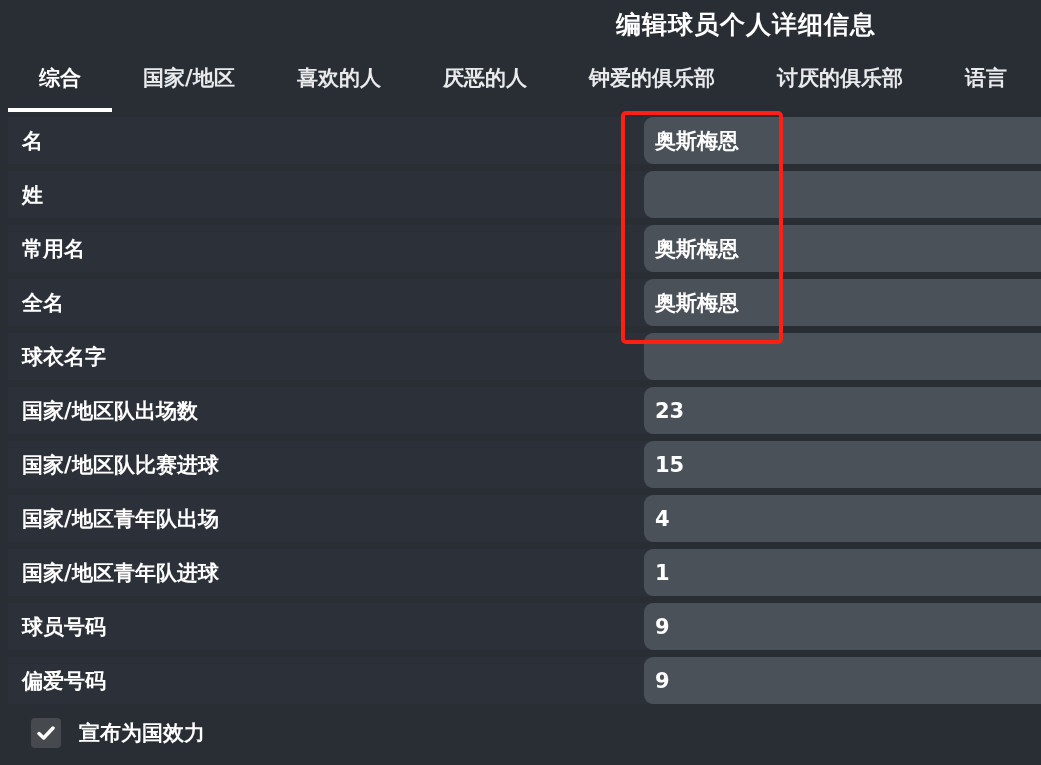 This screenshot has height=765, width=1041. Describe the element at coordinates (63, 626) in the screenshot. I see `field-label: 球员号码` at that location.